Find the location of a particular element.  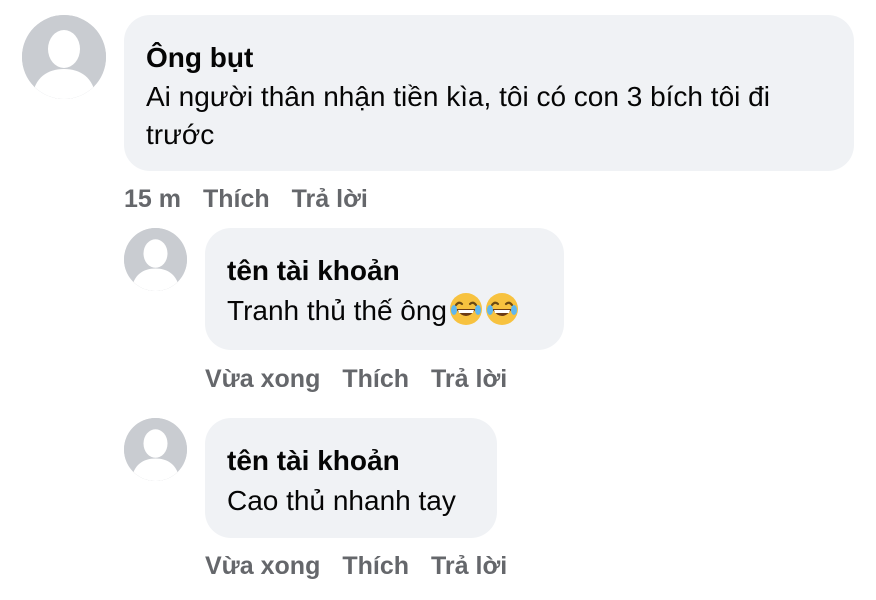

comment-actions: 15 m Thích Trả lời is located at coordinates (257, 199).